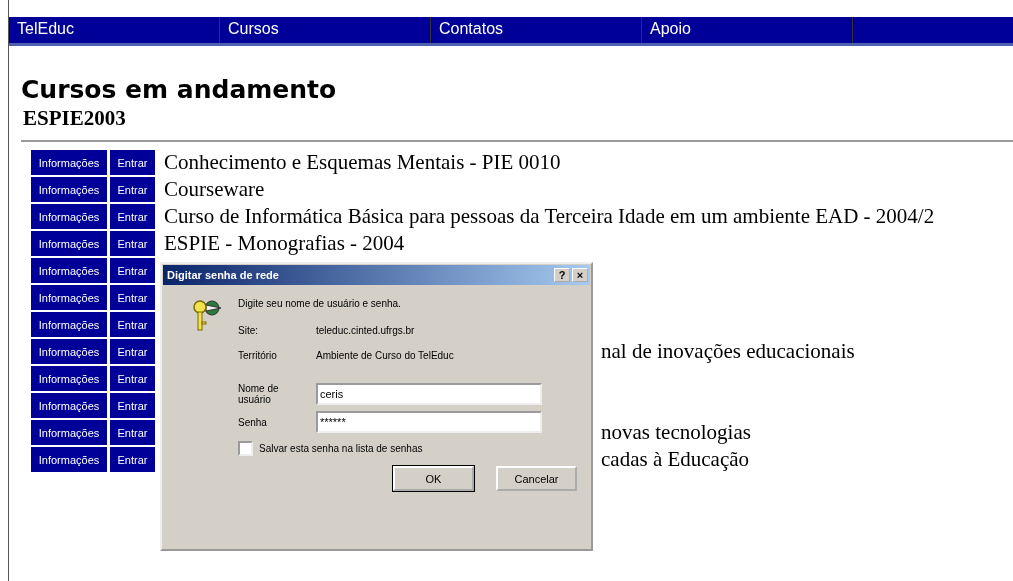  Describe the element at coordinates (253, 422) in the screenshot. I see `field-label: Senha` at that location.